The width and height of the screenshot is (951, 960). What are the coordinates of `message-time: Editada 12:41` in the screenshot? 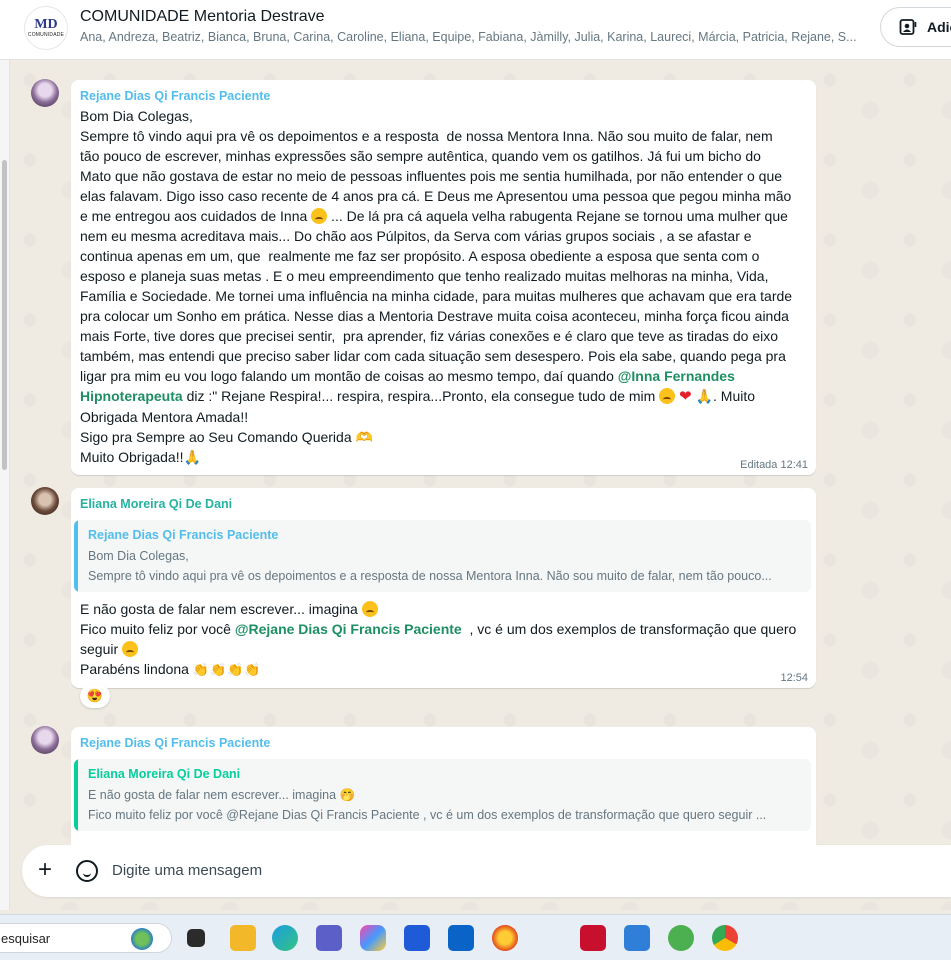 It's located at (774, 465).